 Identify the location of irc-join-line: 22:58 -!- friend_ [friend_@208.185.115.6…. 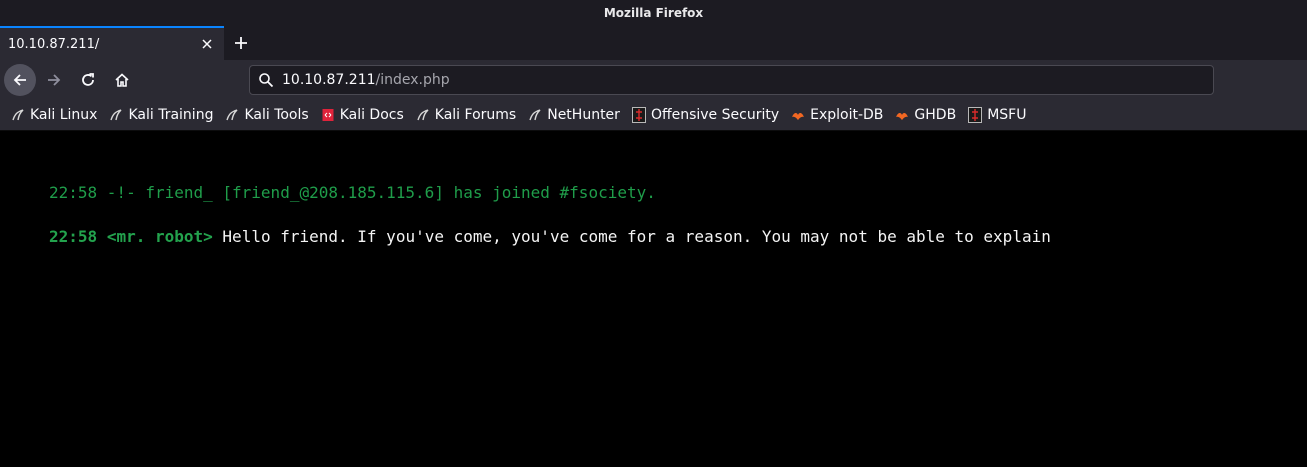
(352, 192).